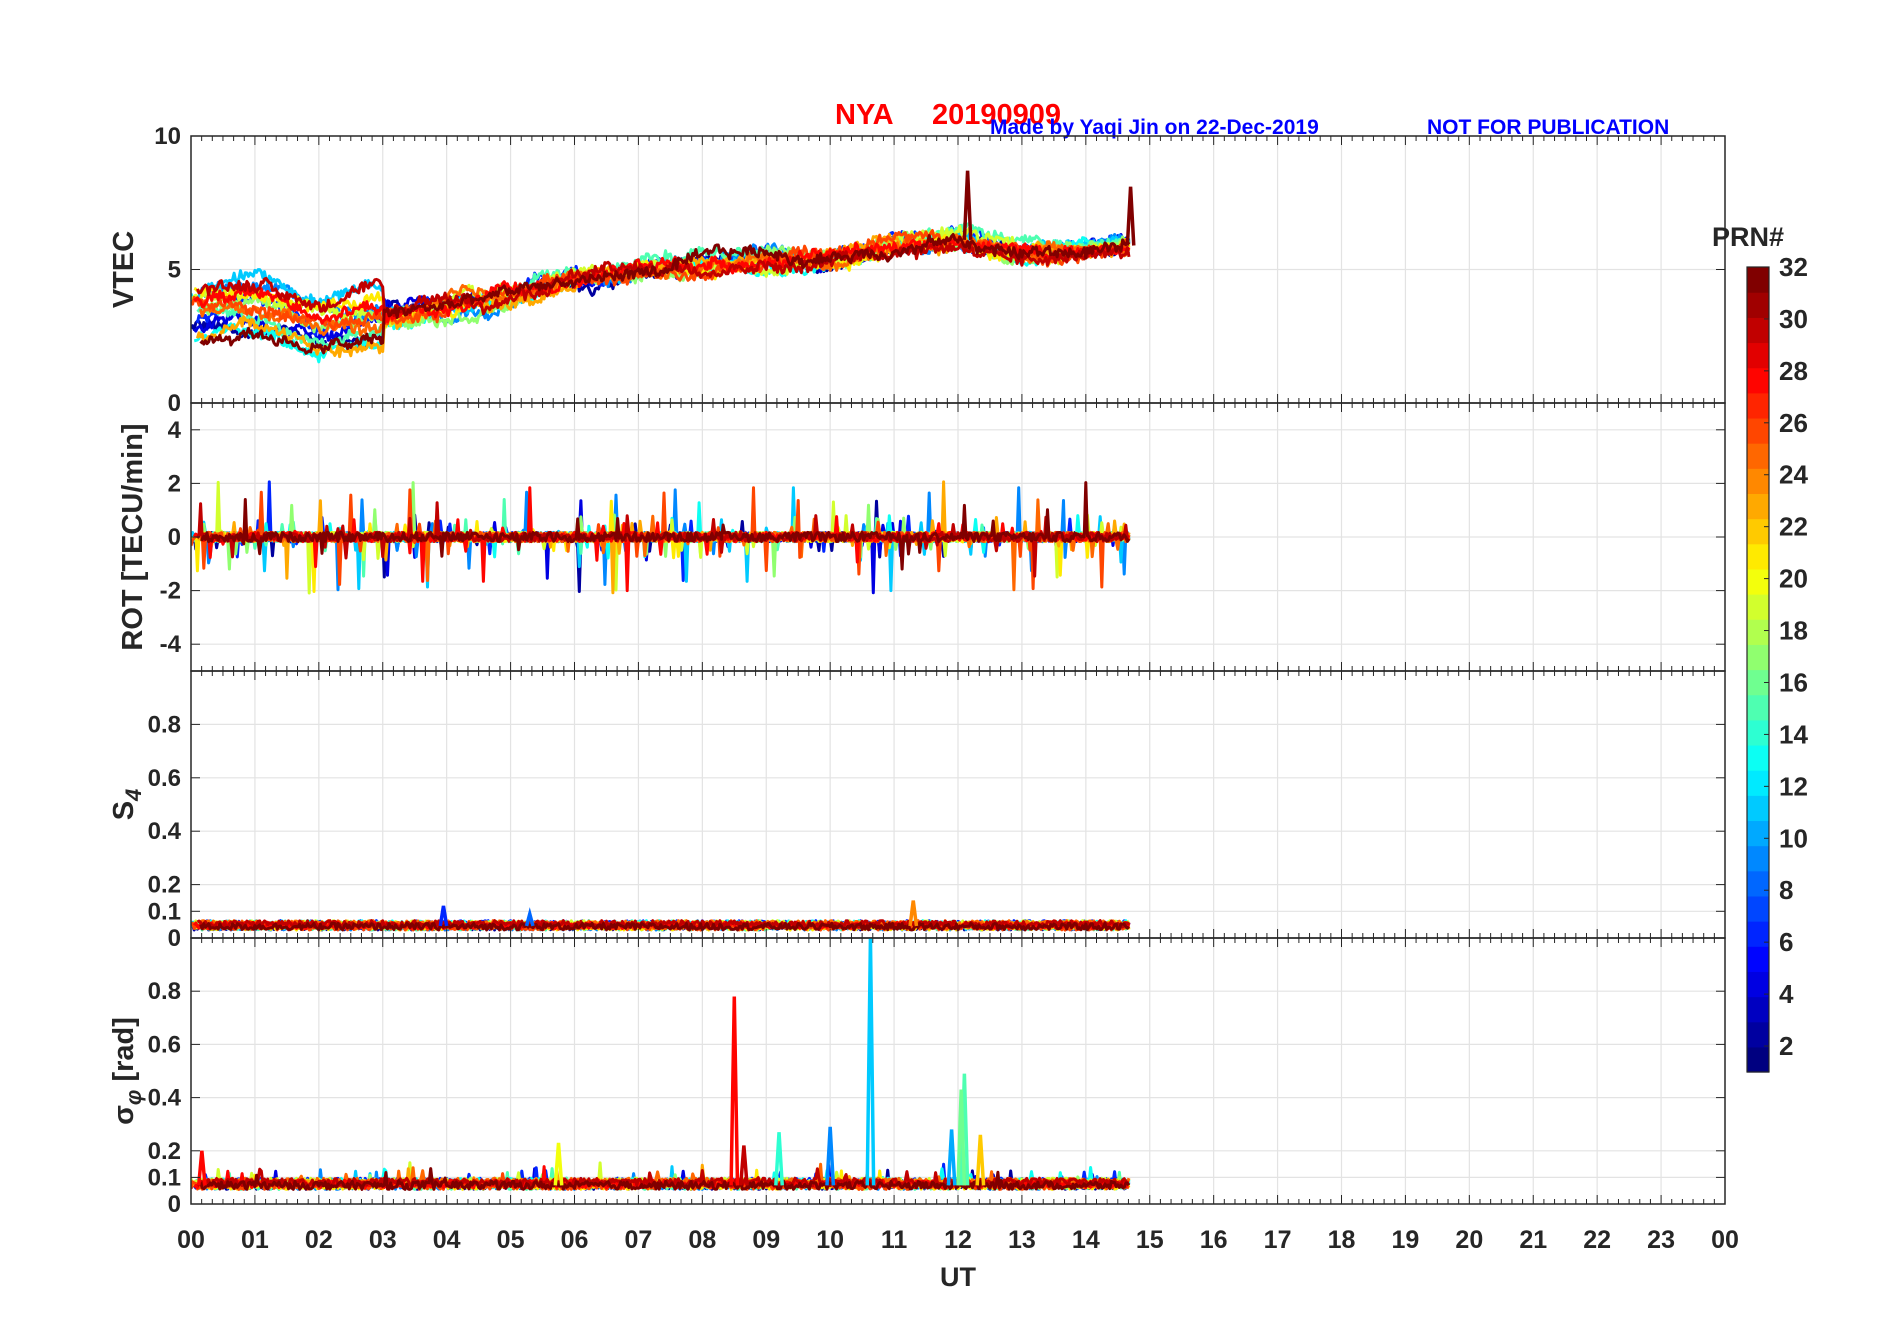 This screenshot has height=1330, width=1902. What do you see at coordinates (255, 1240) in the screenshot?
I see `x-tick-label: 01` at bounding box center [255, 1240].